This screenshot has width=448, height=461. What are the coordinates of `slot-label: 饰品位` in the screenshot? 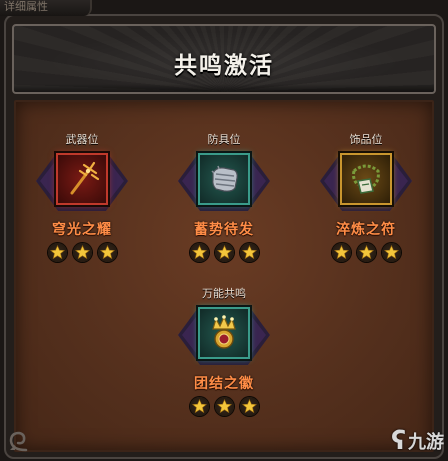 It's located at (366, 139).